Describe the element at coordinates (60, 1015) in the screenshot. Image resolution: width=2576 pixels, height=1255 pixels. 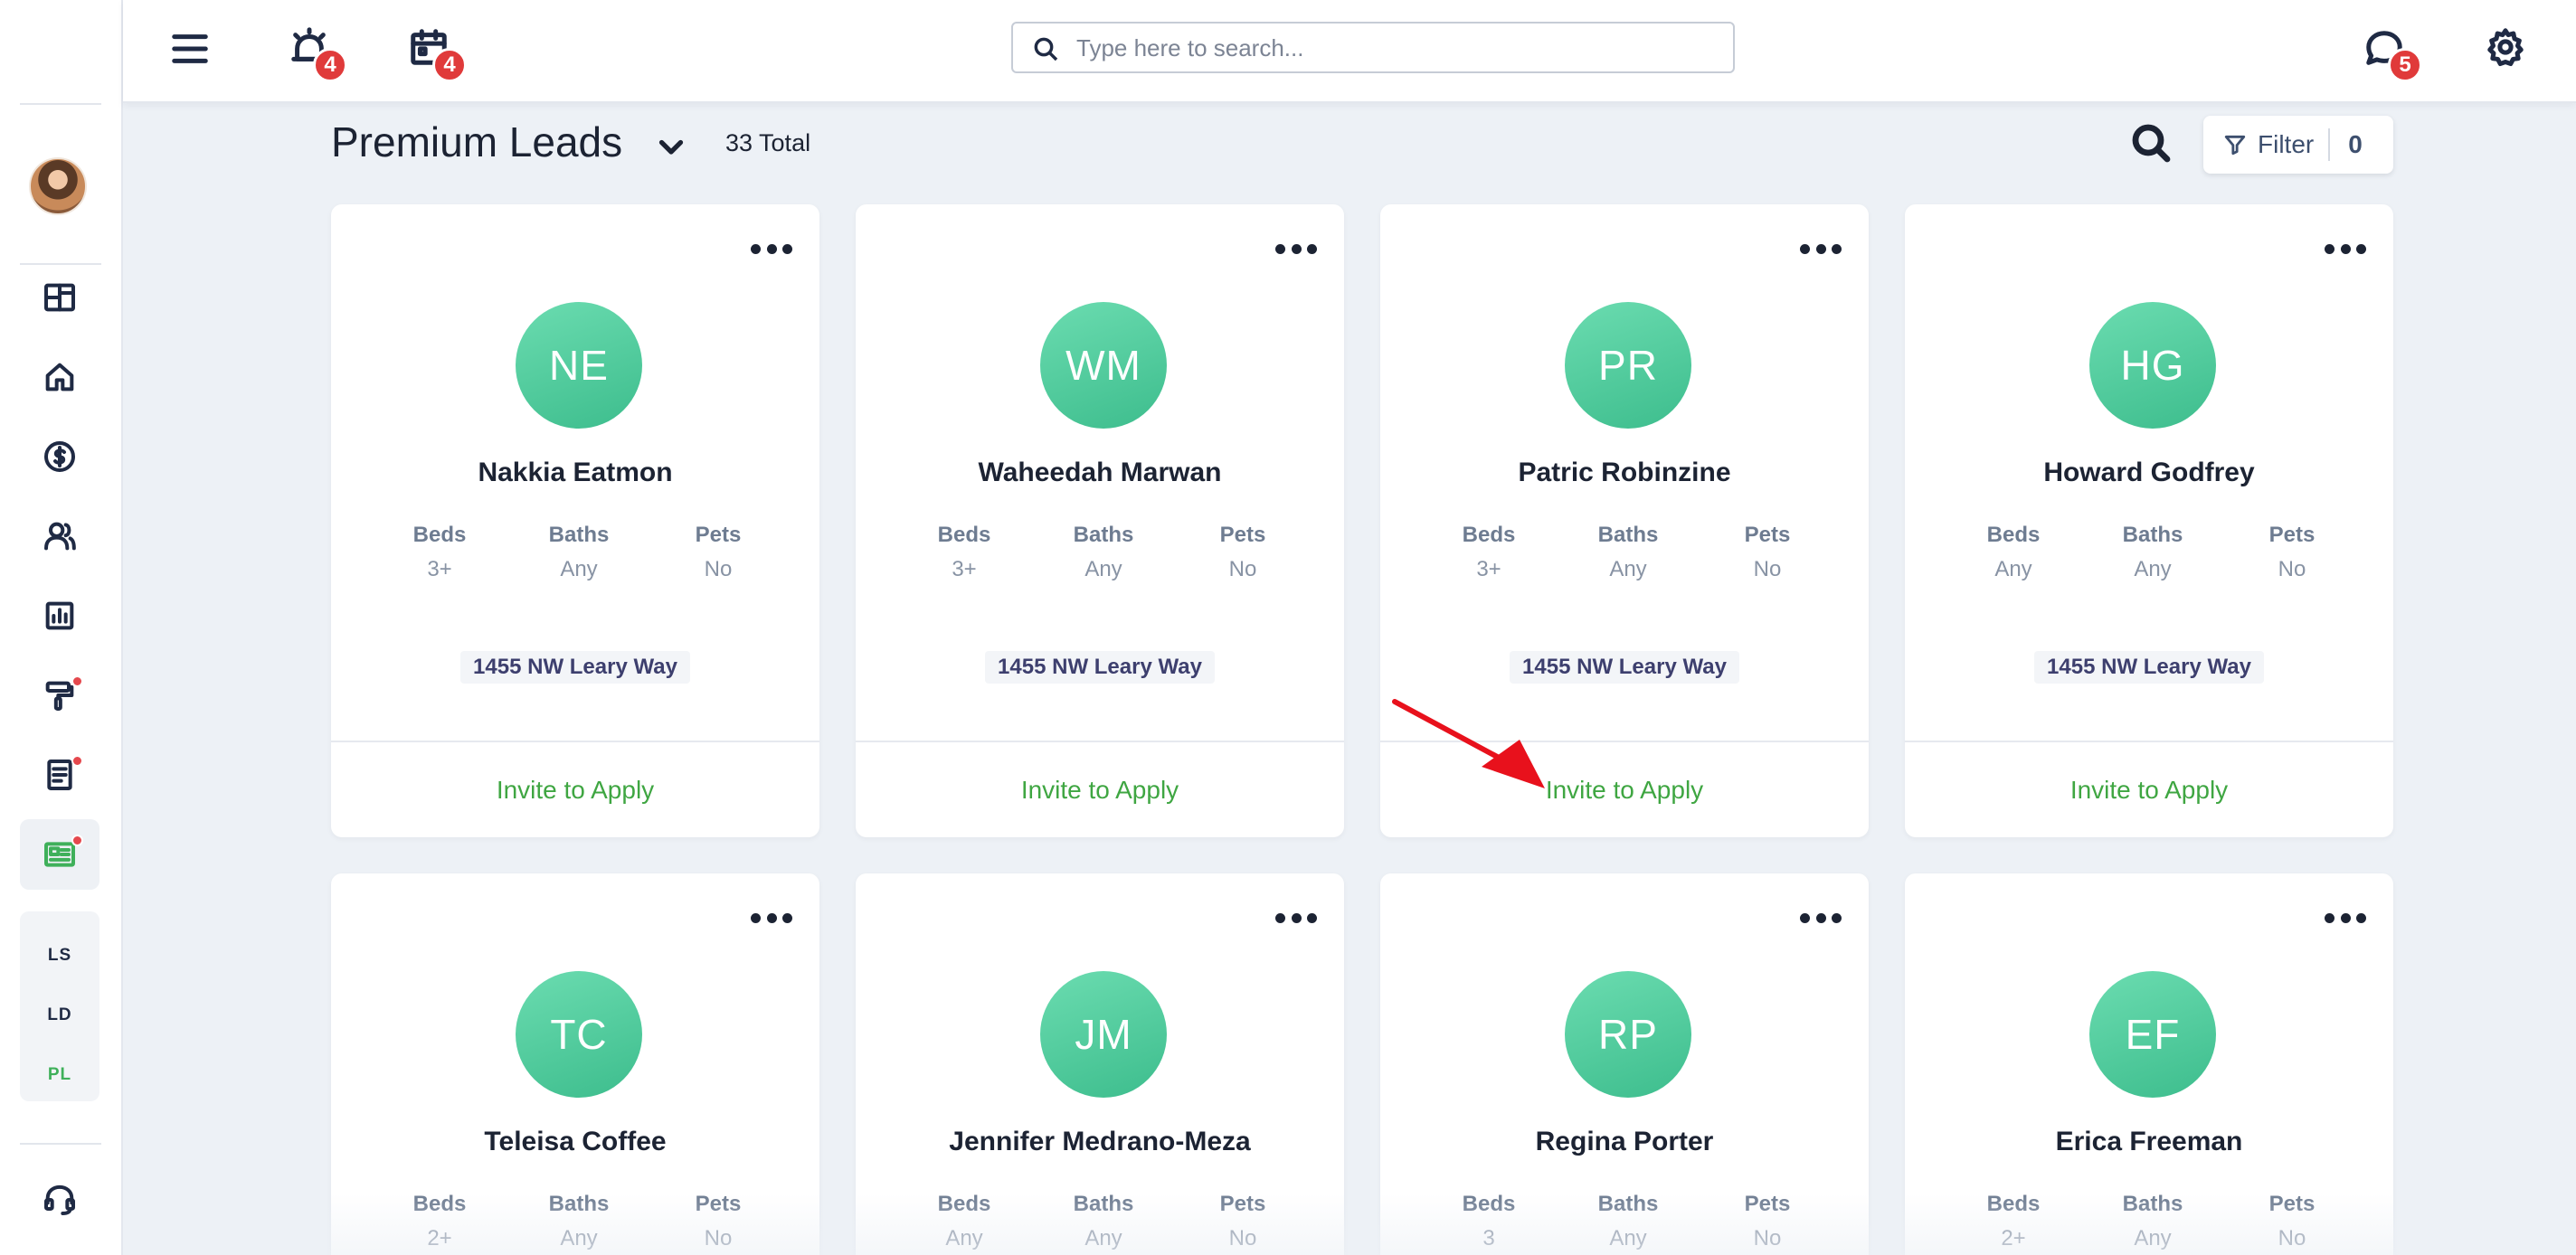
I see `sub-nav-ld: LD` at that location.